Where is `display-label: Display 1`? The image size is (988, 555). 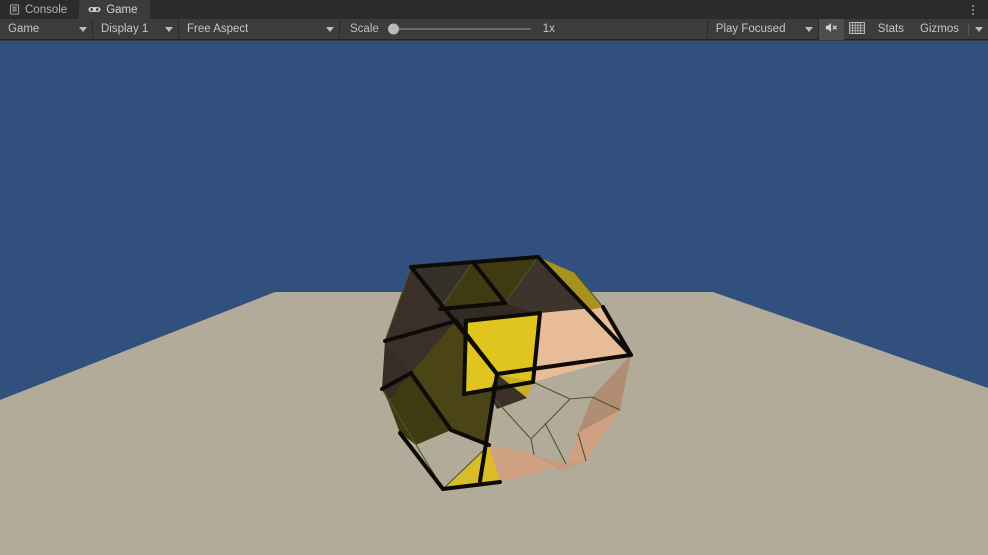 display-label: Display 1 is located at coordinates (125, 29).